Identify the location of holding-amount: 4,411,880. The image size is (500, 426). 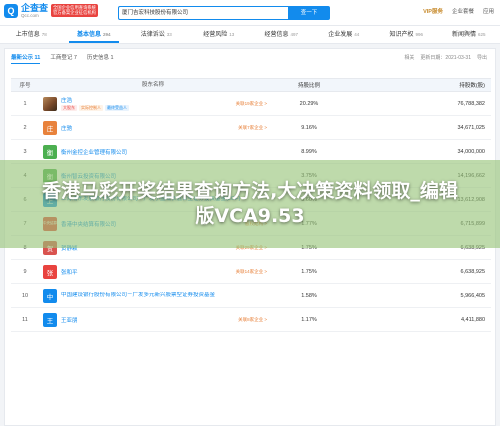
(472, 319).